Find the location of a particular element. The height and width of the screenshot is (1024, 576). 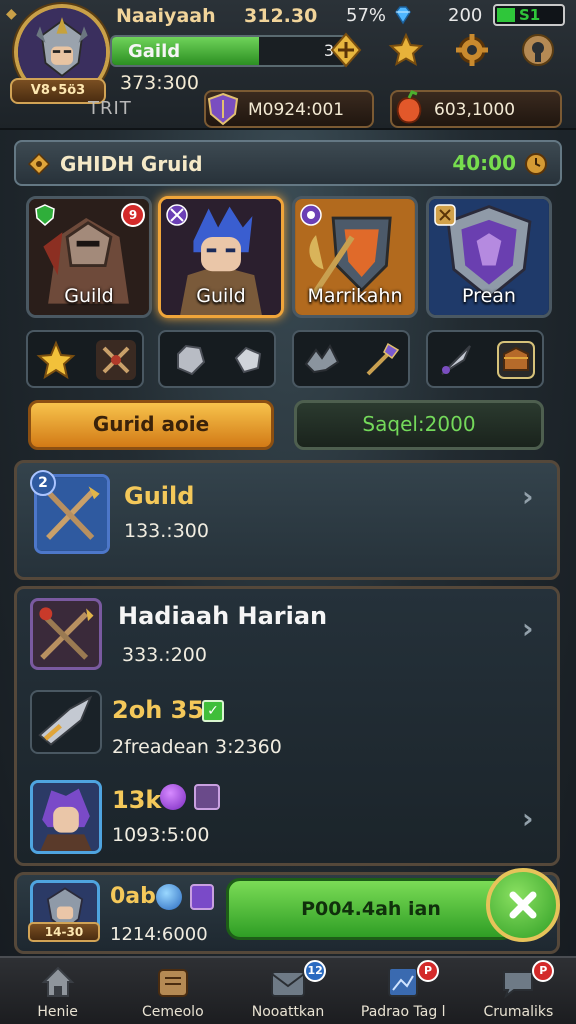

gold-cross-badge-icon is located at coordinates (445, 215).